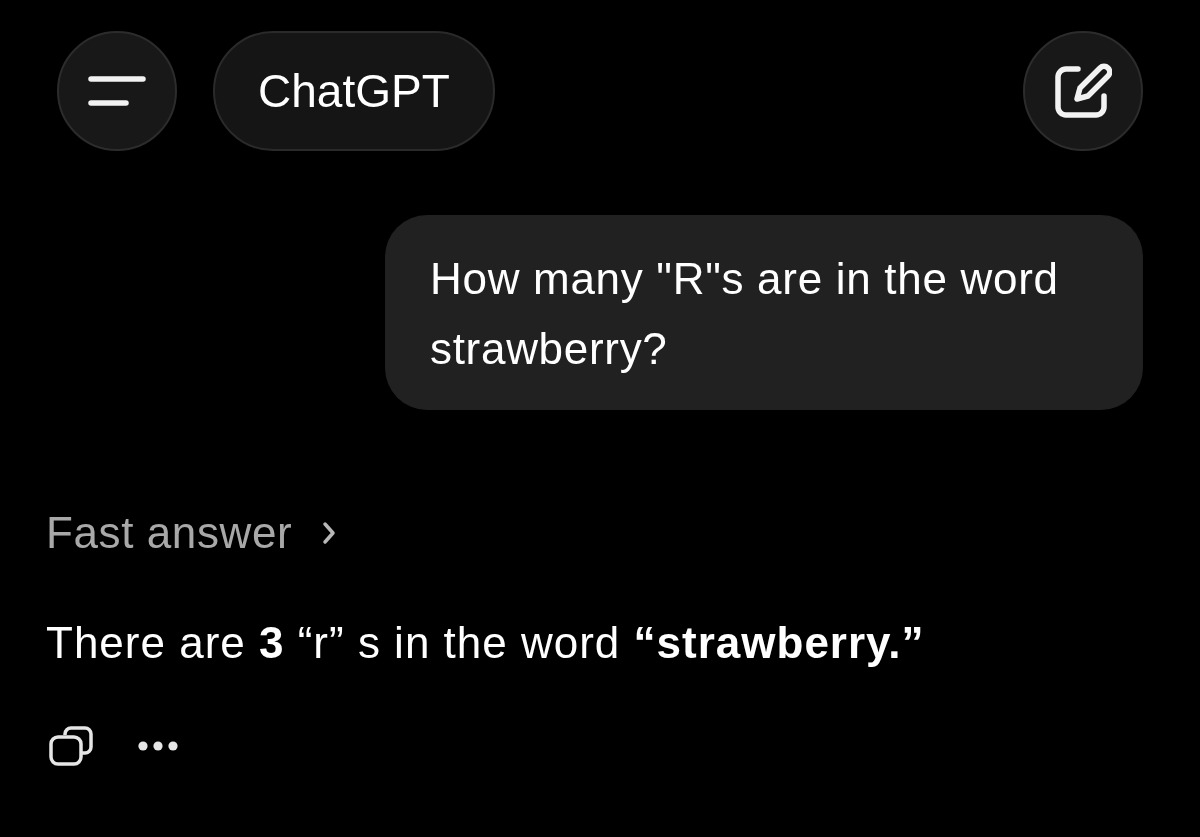  Describe the element at coordinates (158, 746) in the screenshot. I see `more-icon` at that location.